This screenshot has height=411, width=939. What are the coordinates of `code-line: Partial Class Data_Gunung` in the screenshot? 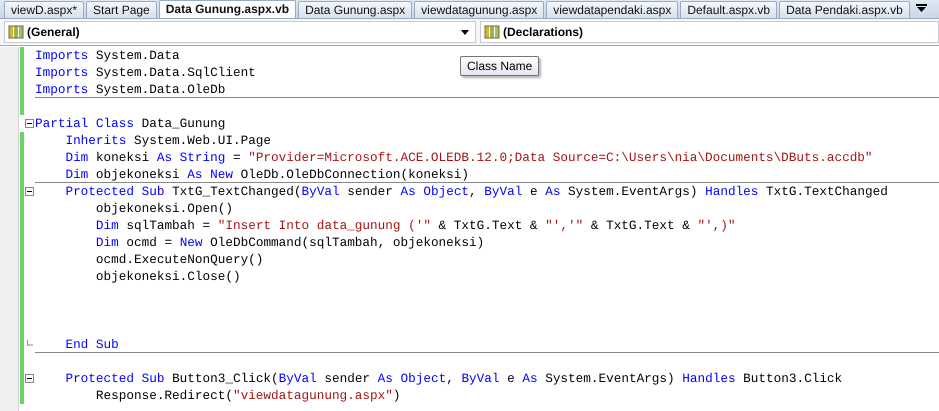 It's located at (130, 123).